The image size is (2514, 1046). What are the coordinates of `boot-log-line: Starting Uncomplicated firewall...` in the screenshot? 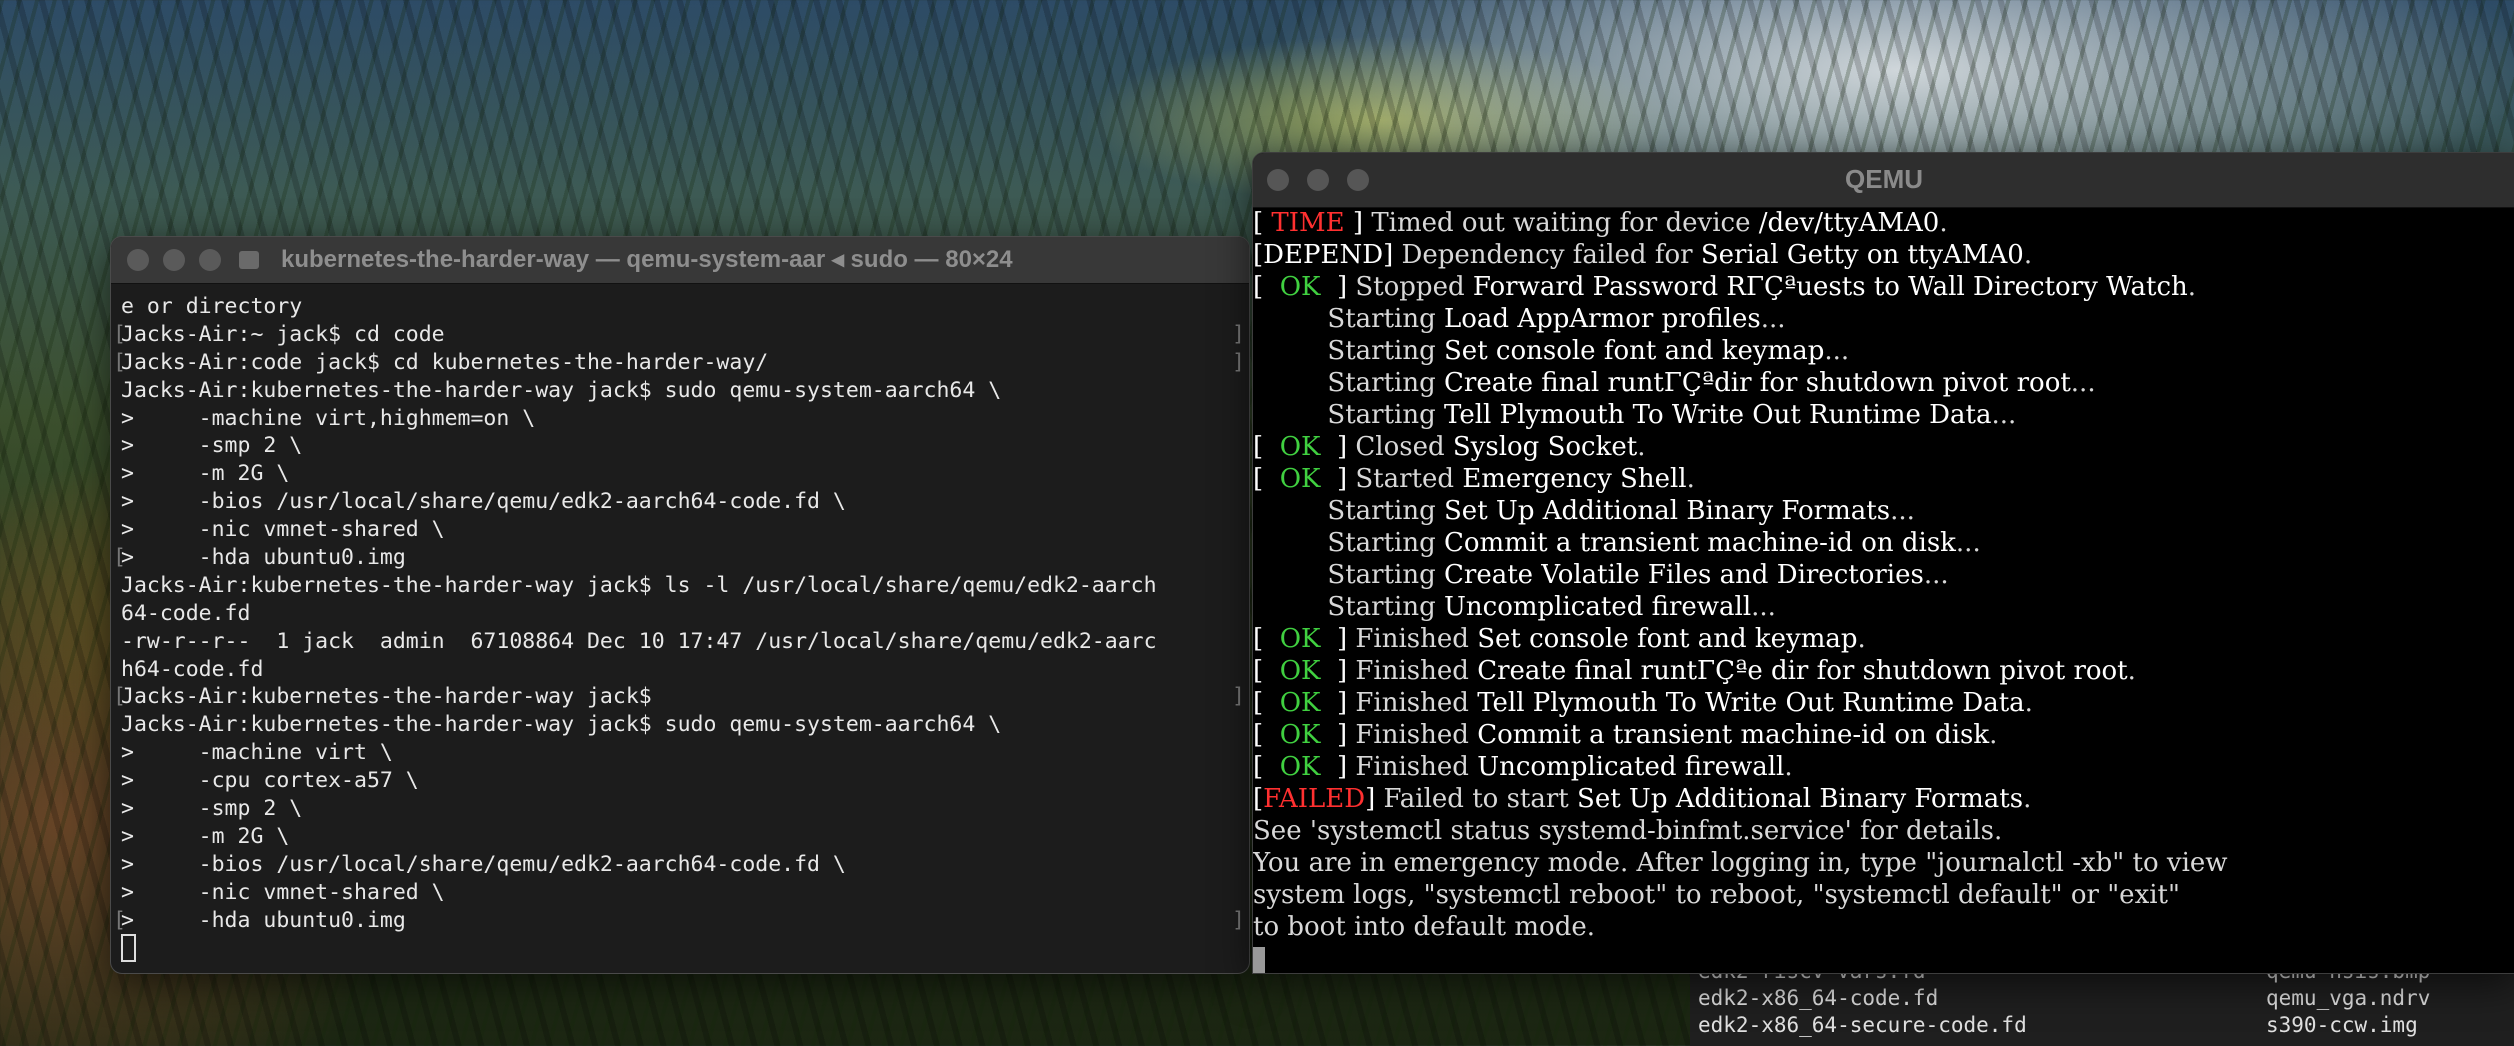 It's located at (1883, 607).